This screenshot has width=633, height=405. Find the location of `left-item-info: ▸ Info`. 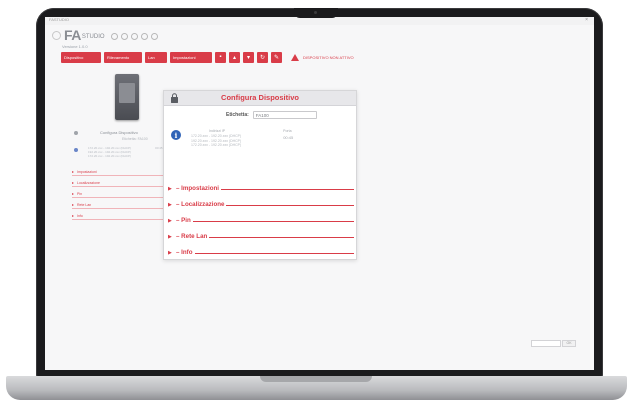

left-item-info: ▸ Info is located at coordinates (118, 216).